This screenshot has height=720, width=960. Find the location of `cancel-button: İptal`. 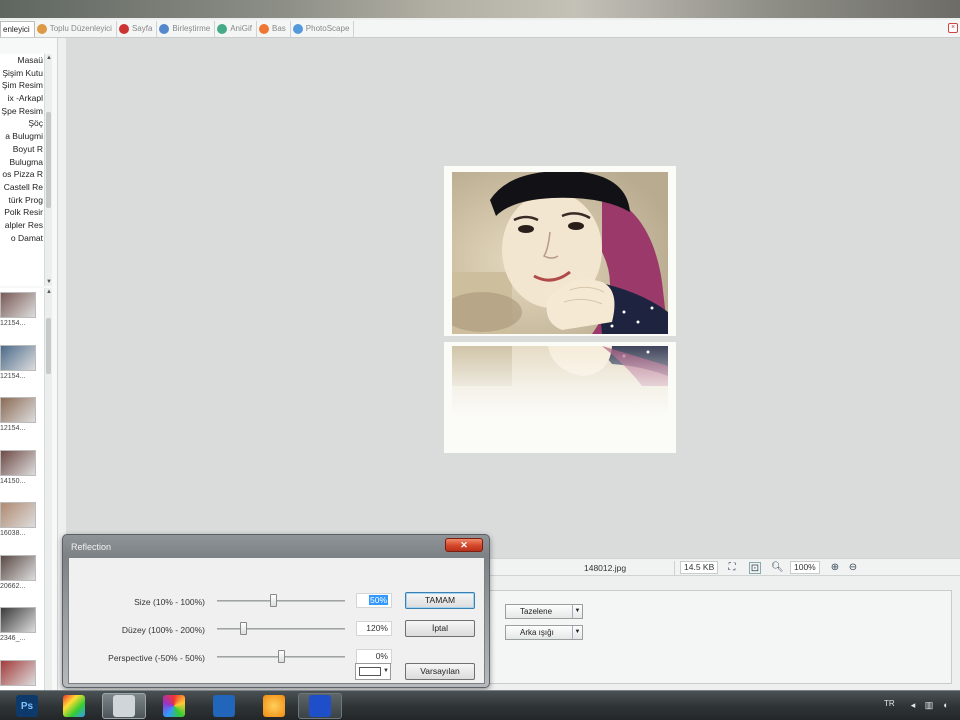

cancel-button: İptal is located at coordinates (440, 628).